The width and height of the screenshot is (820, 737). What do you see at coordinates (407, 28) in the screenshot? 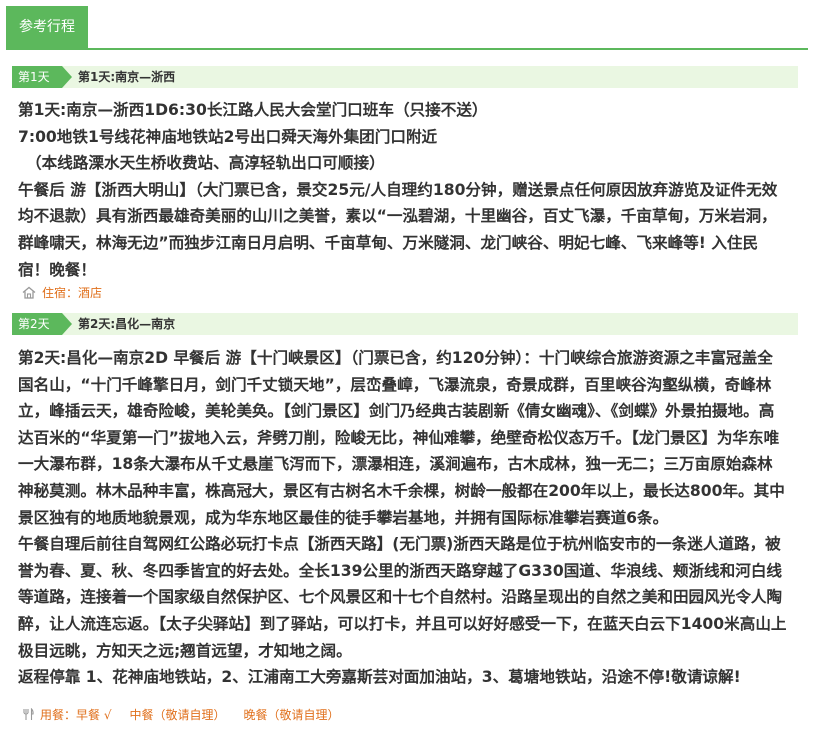
I see `tab-bar: 参考行程` at bounding box center [407, 28].